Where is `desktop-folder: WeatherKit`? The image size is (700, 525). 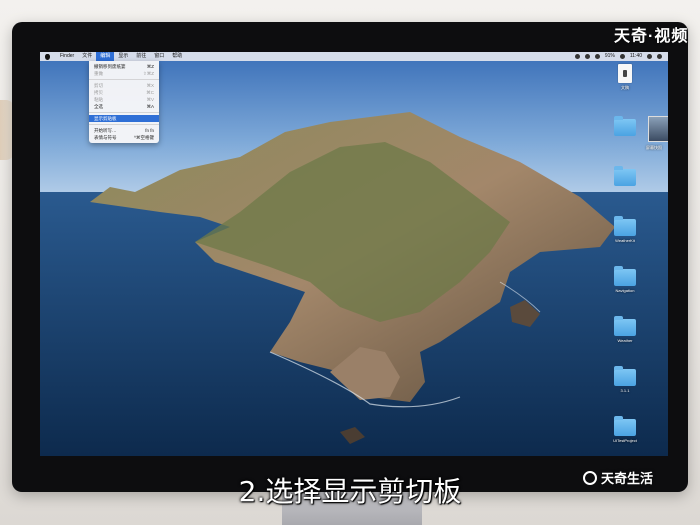 desktop-folder: WeatherKit is located at coordinates (625, 229).